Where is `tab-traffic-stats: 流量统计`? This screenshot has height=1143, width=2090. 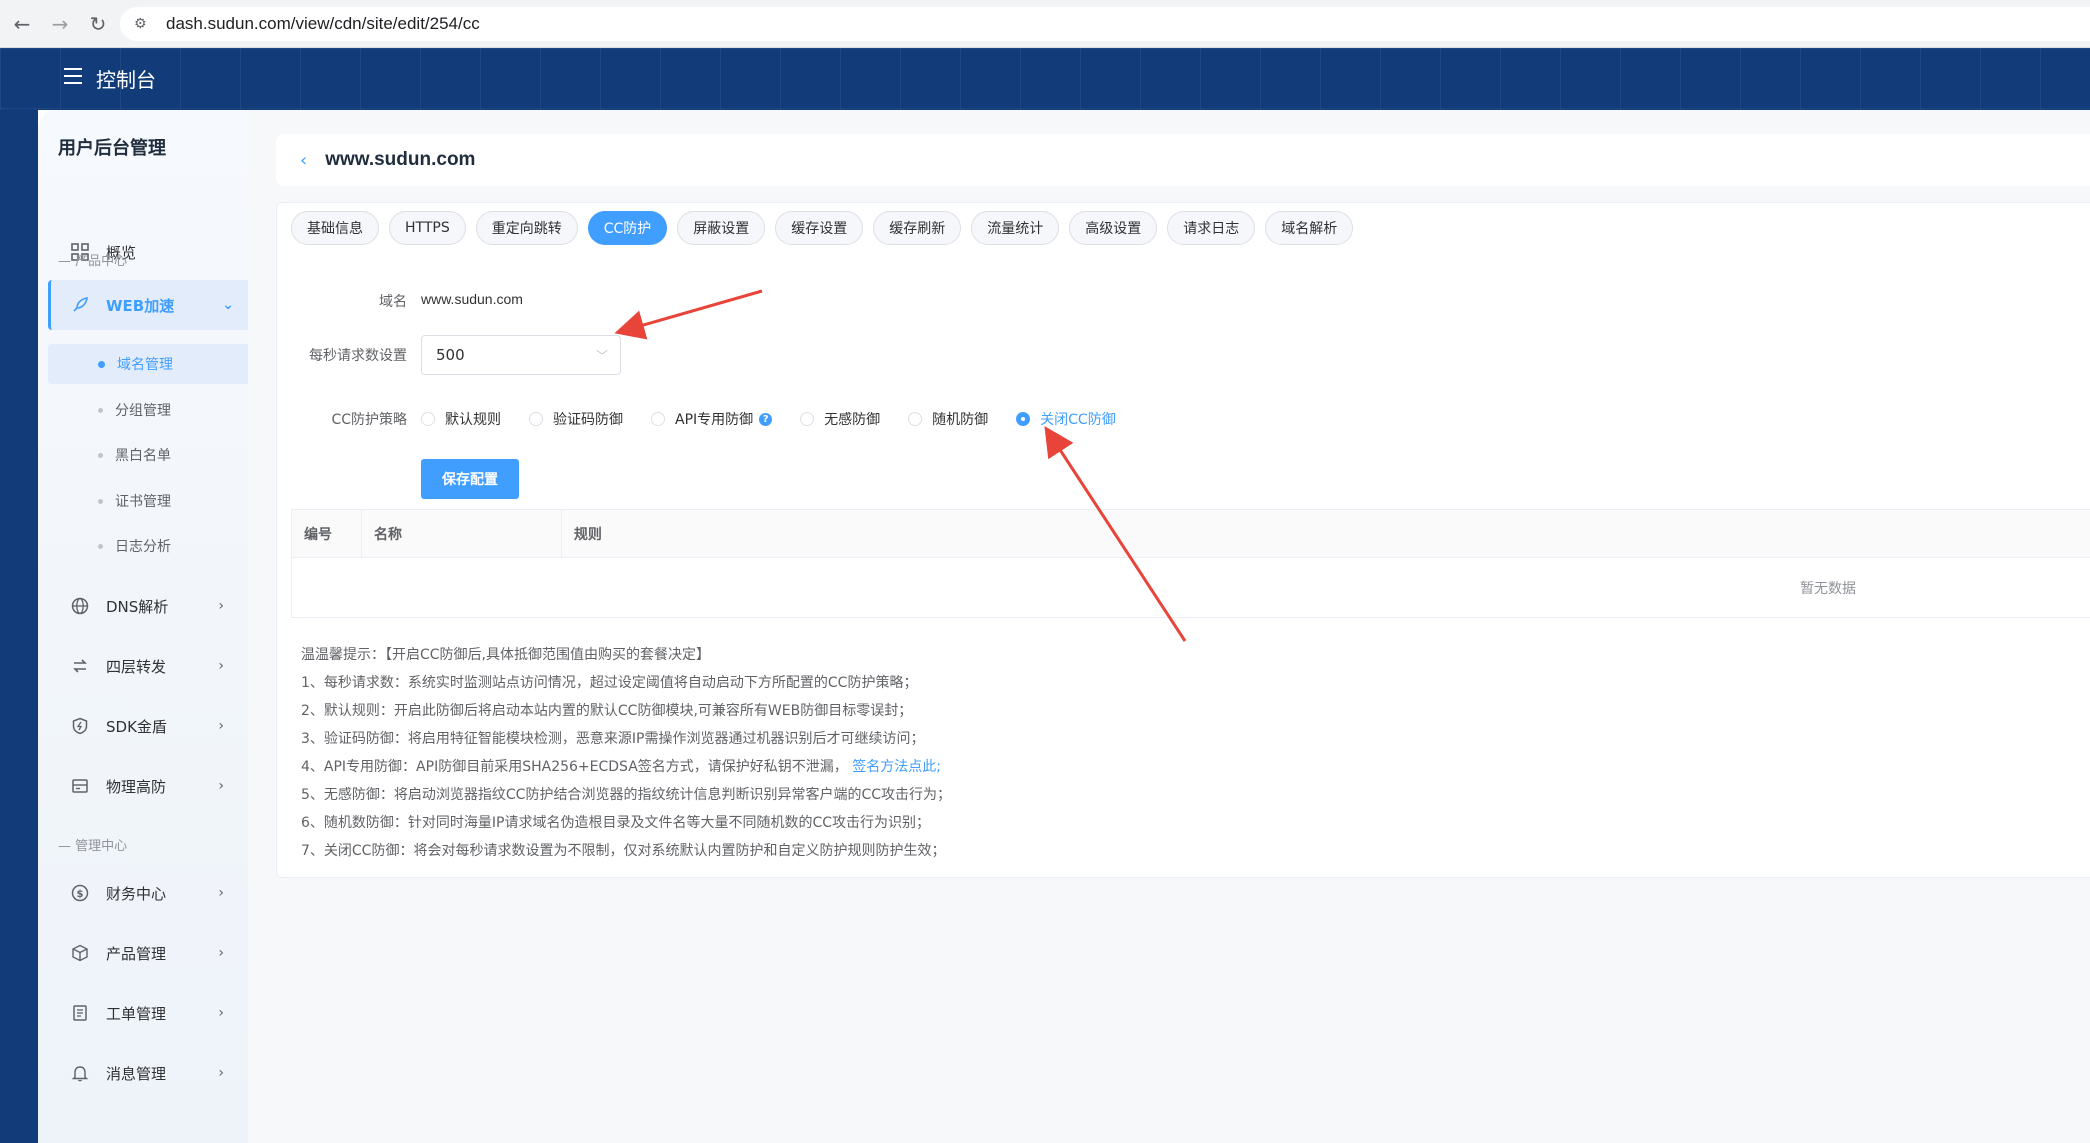 tab-traffic-stats: 流量统计 is located at coordinates (1015, 228).